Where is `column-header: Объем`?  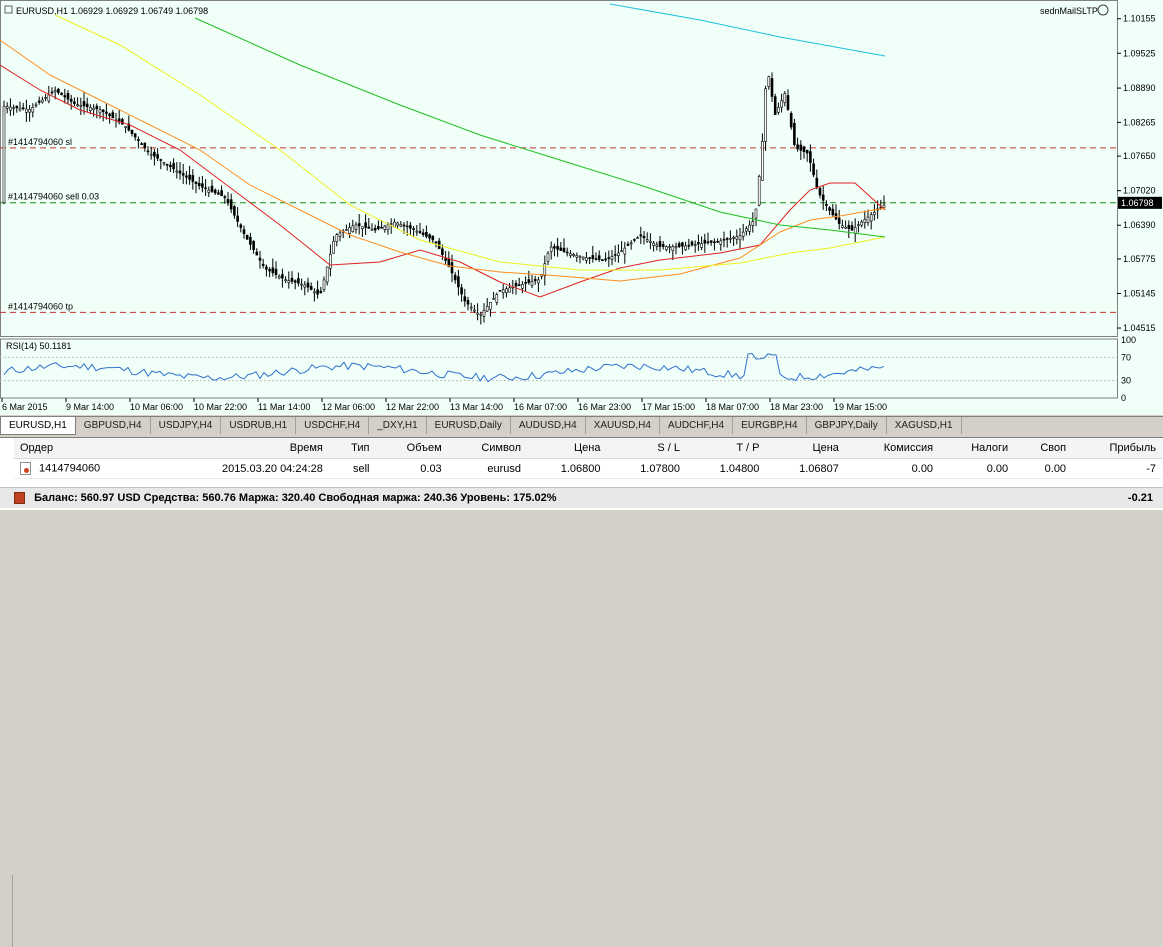
column-header: Объем is located at coordinates (411, 448).